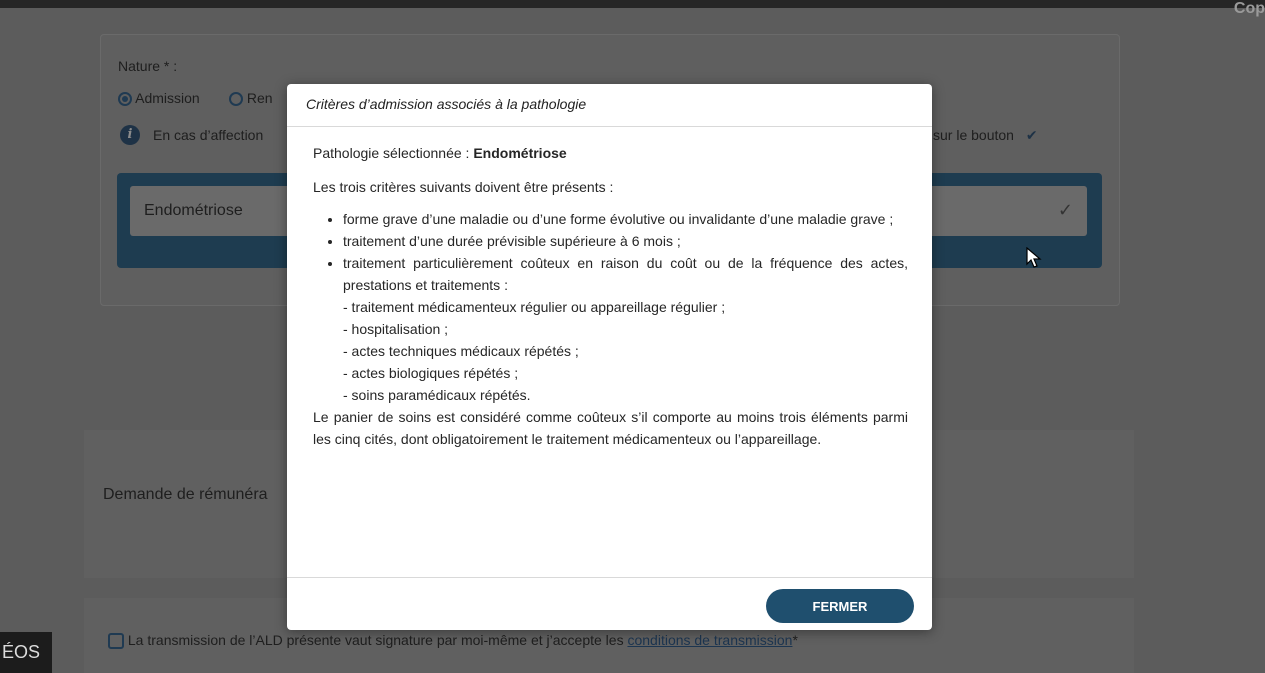 The width and height of the screenshot is (1265, 673). What do you see at coordinates (185, 494) in the screenshot?
I see `demande-label: Demande de rémunéra` at bounding box center [185, 494].